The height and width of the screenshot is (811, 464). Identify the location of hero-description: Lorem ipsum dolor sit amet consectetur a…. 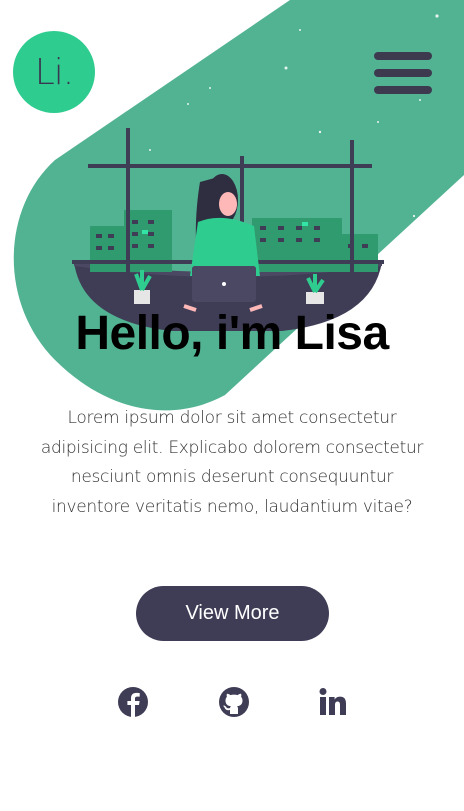
(232, 462).